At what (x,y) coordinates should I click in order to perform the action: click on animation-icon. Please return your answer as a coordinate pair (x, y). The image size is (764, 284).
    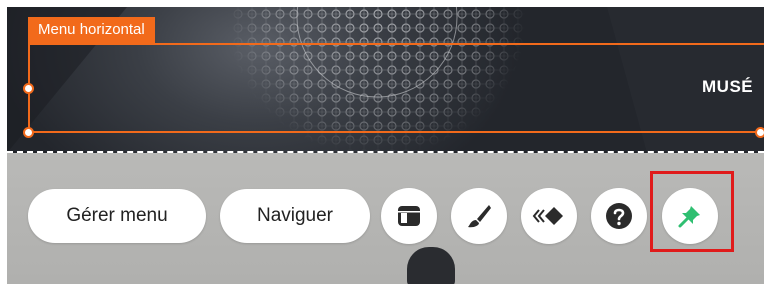
    Looking at the image, I should click on (547, 216).